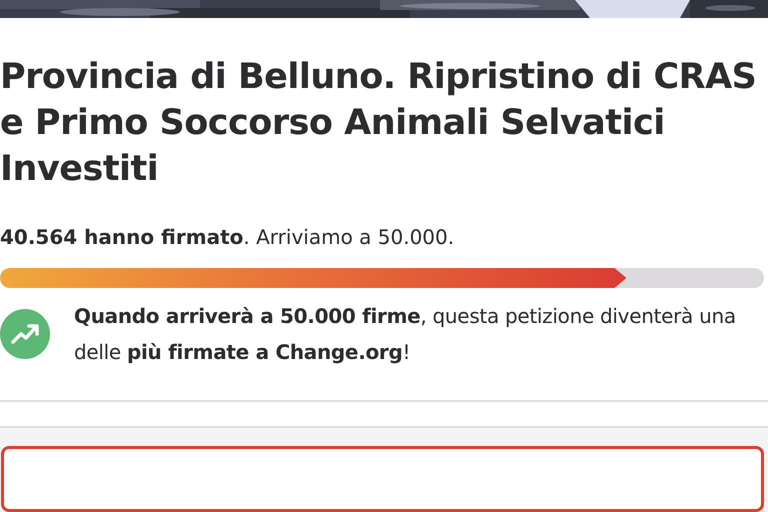 The image size is (768, 512). What do you see at coordinates (25, 334) in the screenshot?
I see `trending-up-icon` at bounding box center [25, 334].